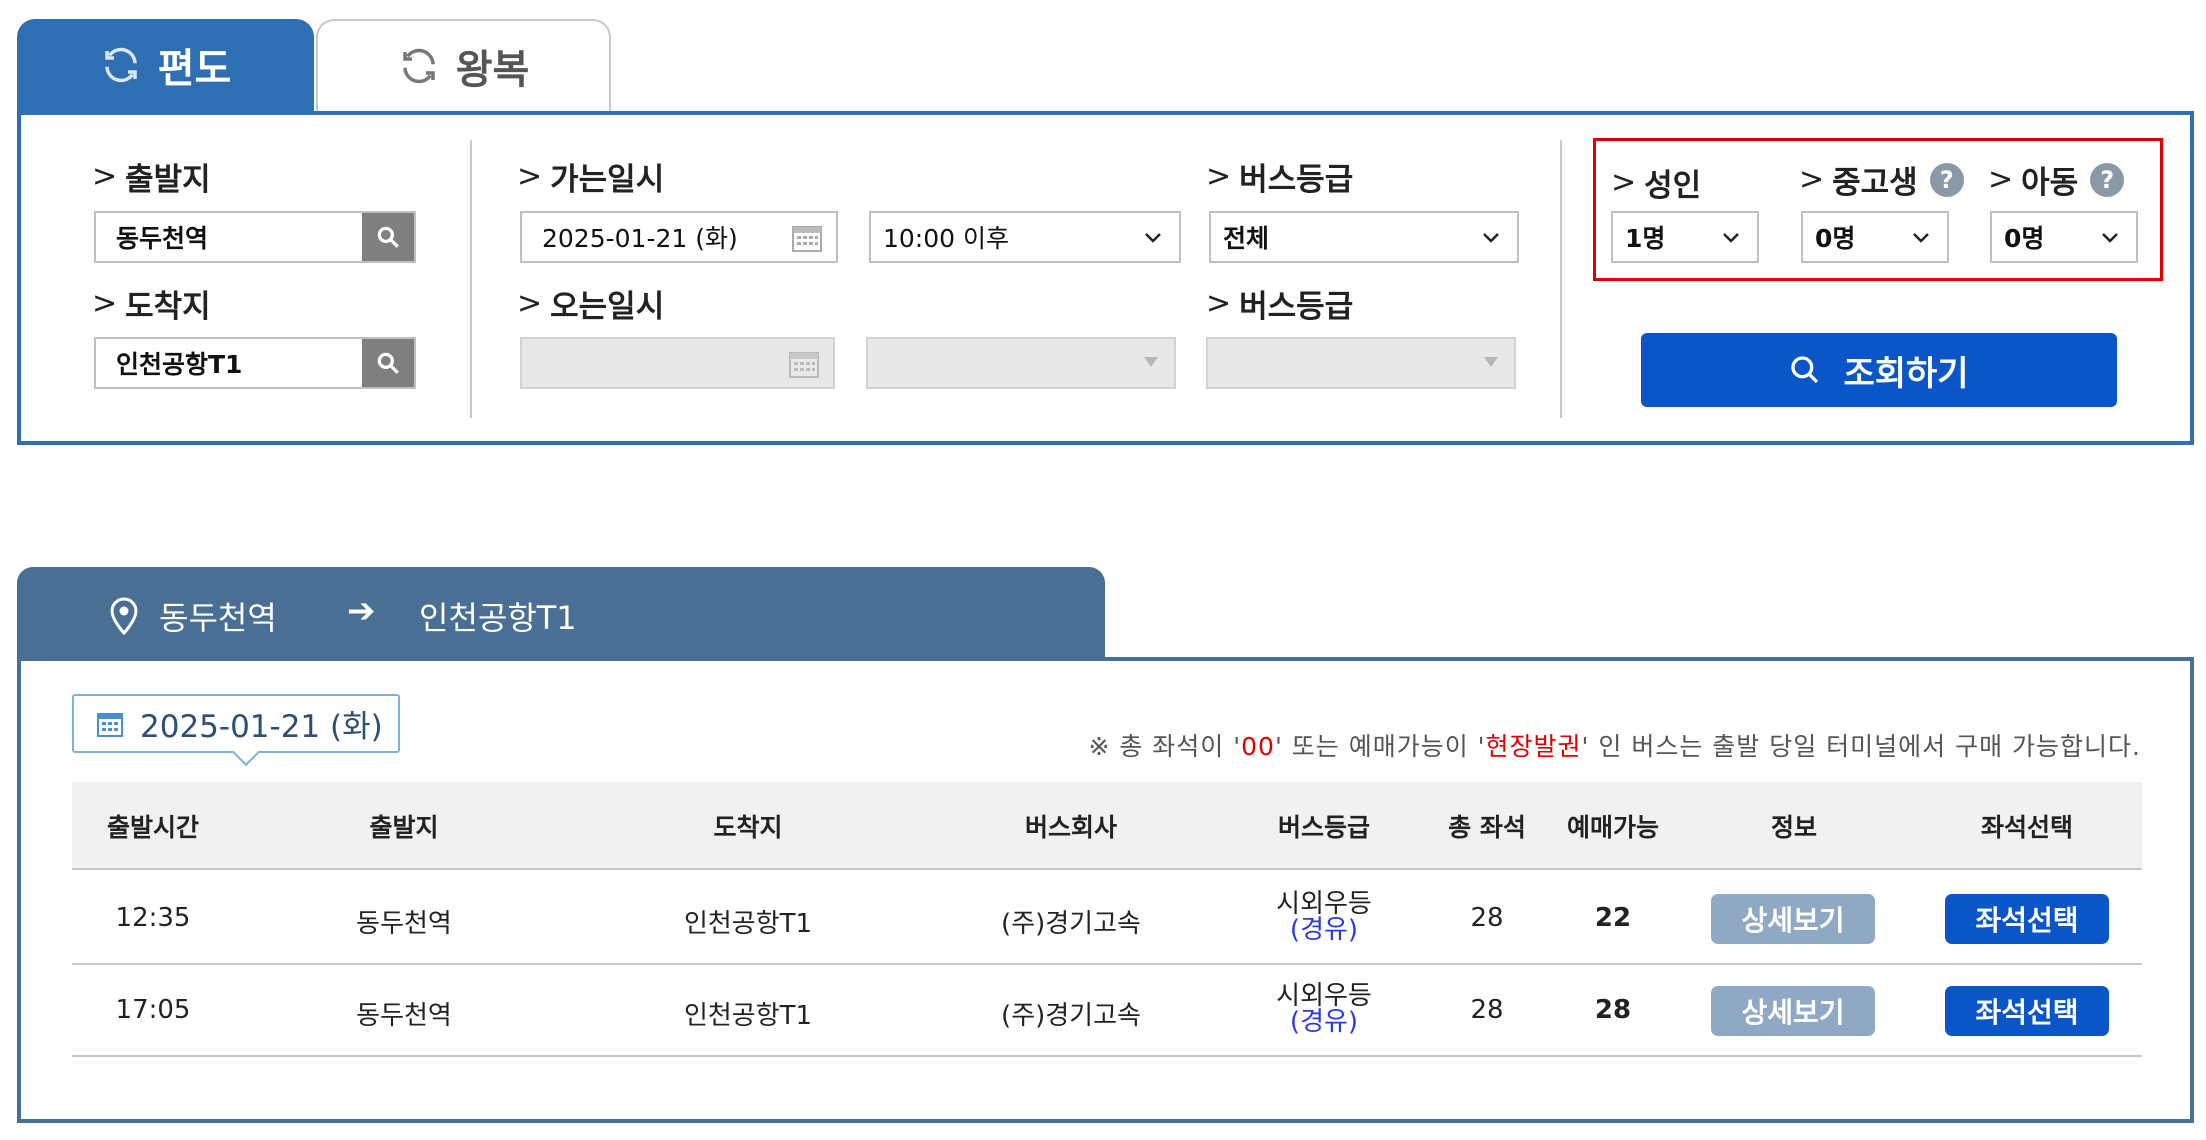  I want to click on col-available: 예매가능, so click(1613, 827).